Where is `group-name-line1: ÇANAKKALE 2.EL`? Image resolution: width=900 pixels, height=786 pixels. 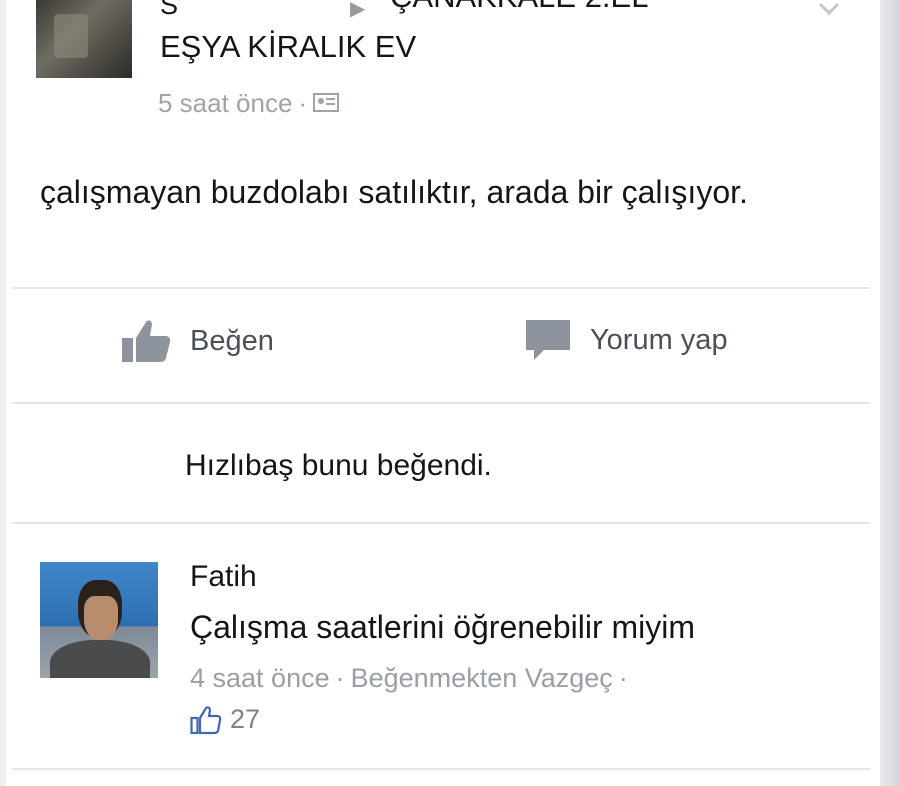
group-name-line1: ÇANAKKALE 2.EL is located at coordinates (519, 7).